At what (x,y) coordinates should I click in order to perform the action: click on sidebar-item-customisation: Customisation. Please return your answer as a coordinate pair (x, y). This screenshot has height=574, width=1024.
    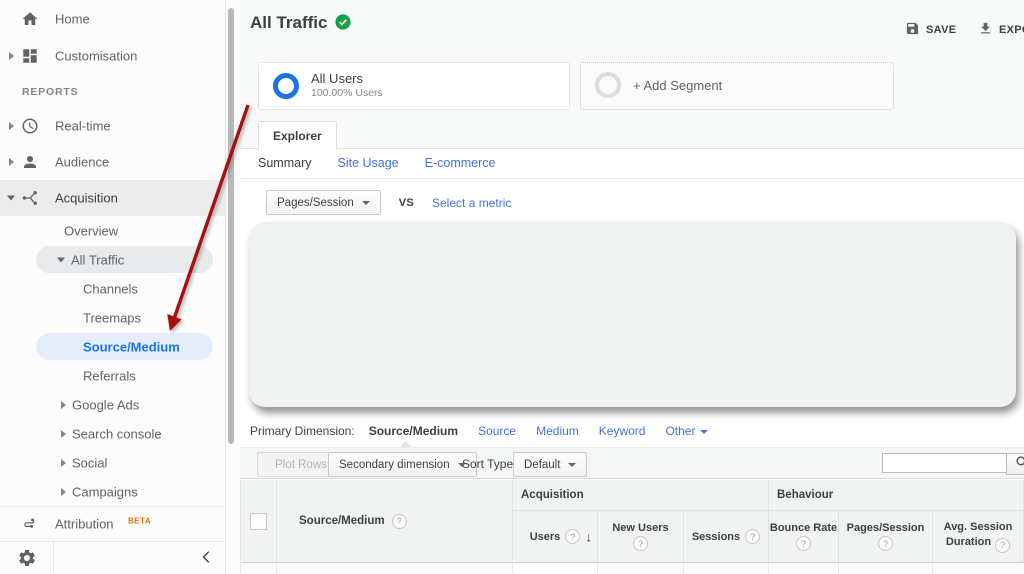
    Looking at the image, I should click on (112, 55).